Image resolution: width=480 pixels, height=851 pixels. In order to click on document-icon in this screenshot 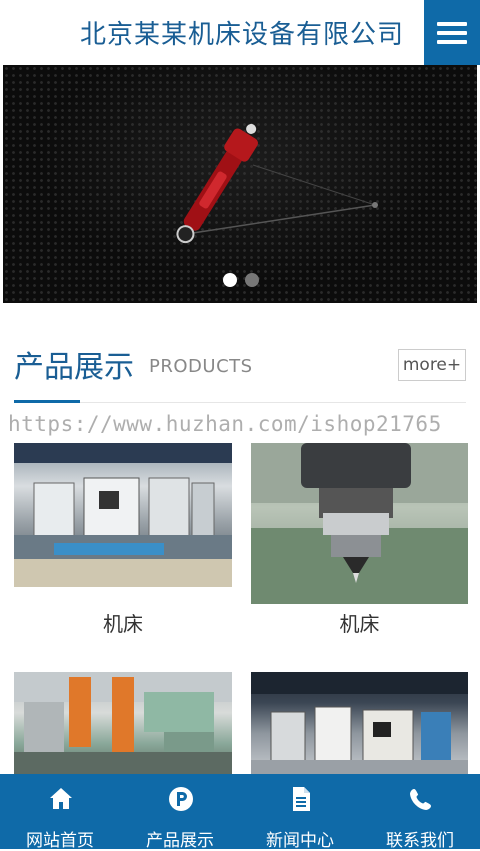, I will do `click(301, 799)`.